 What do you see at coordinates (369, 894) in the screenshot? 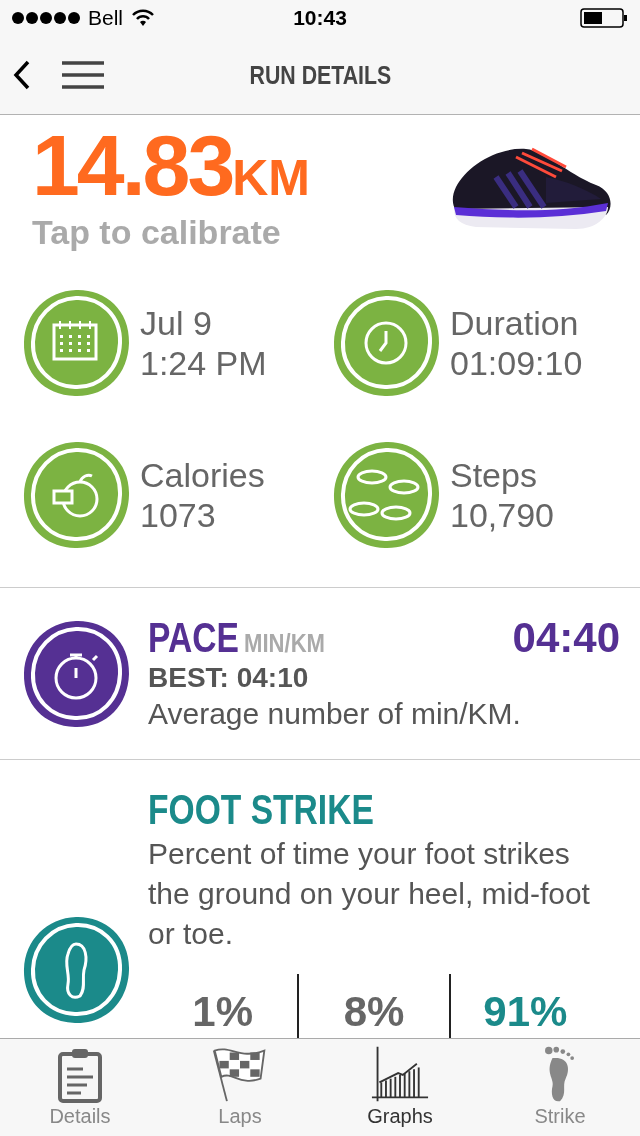
I see `foot-strike-description: Percent of time your foot strikes the ground on your heel, mid-foot or toe.` at bounding box center [369, 894].